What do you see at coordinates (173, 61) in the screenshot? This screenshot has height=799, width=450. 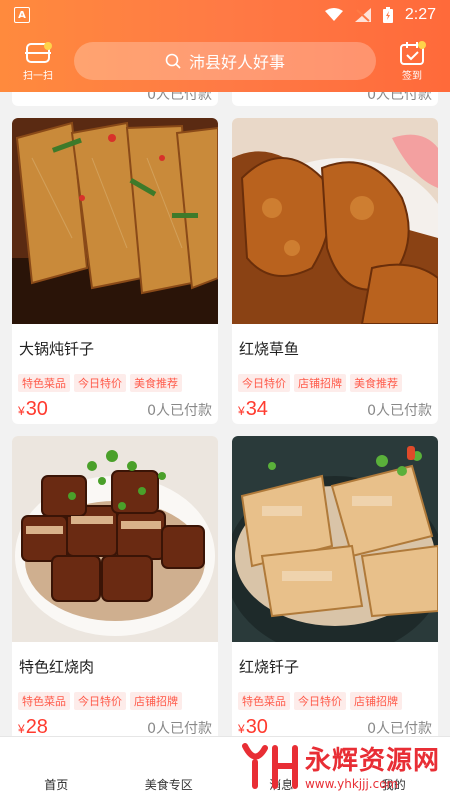 I see `search-icon` at bounding box center [173, 61].